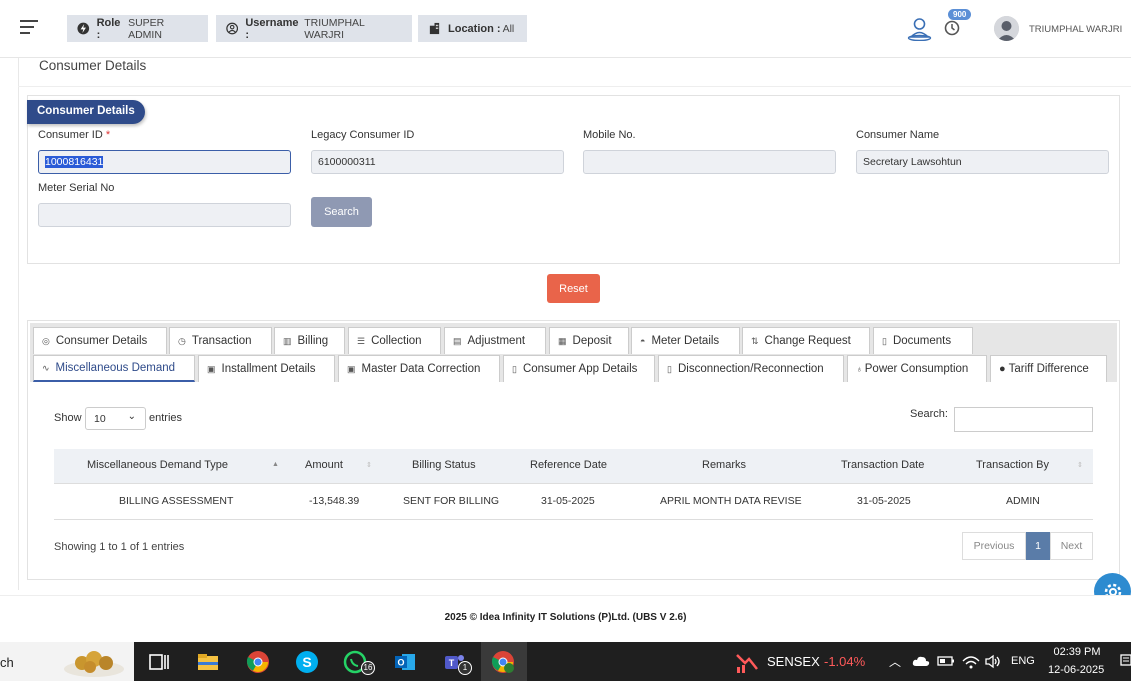  What do you see at coordinates (76, 188) in the screenshot?
I see `meter-serial-label: Meter Serial No` at bounding box center [76, 188].